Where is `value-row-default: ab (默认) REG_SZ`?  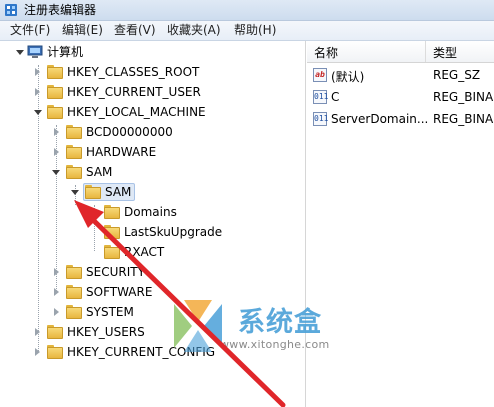 value-row-default: ab (默认) REG_SZ is located at coordinates (400, 75).